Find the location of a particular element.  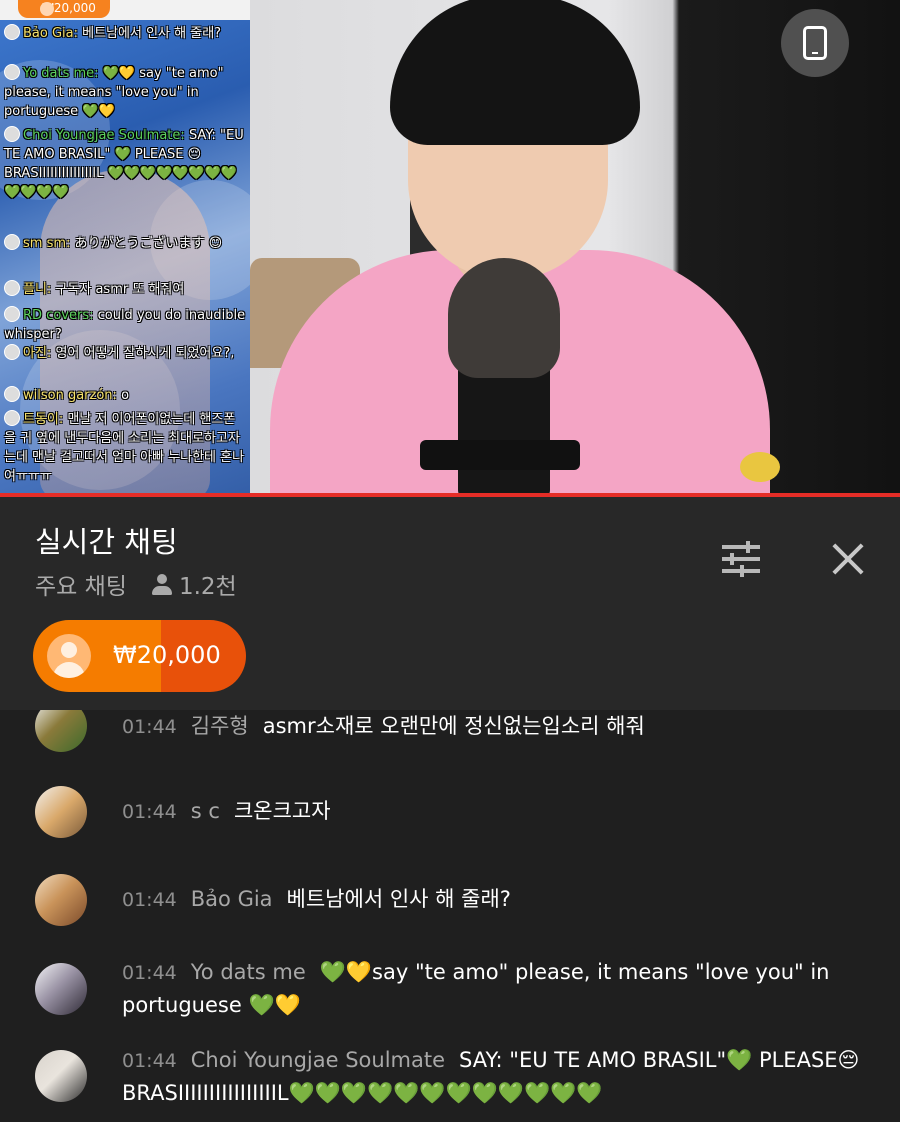

overlay-message: 아진: 영어 어떻게 잘하시게 되었어요?, is located at coordinates (125, 353).